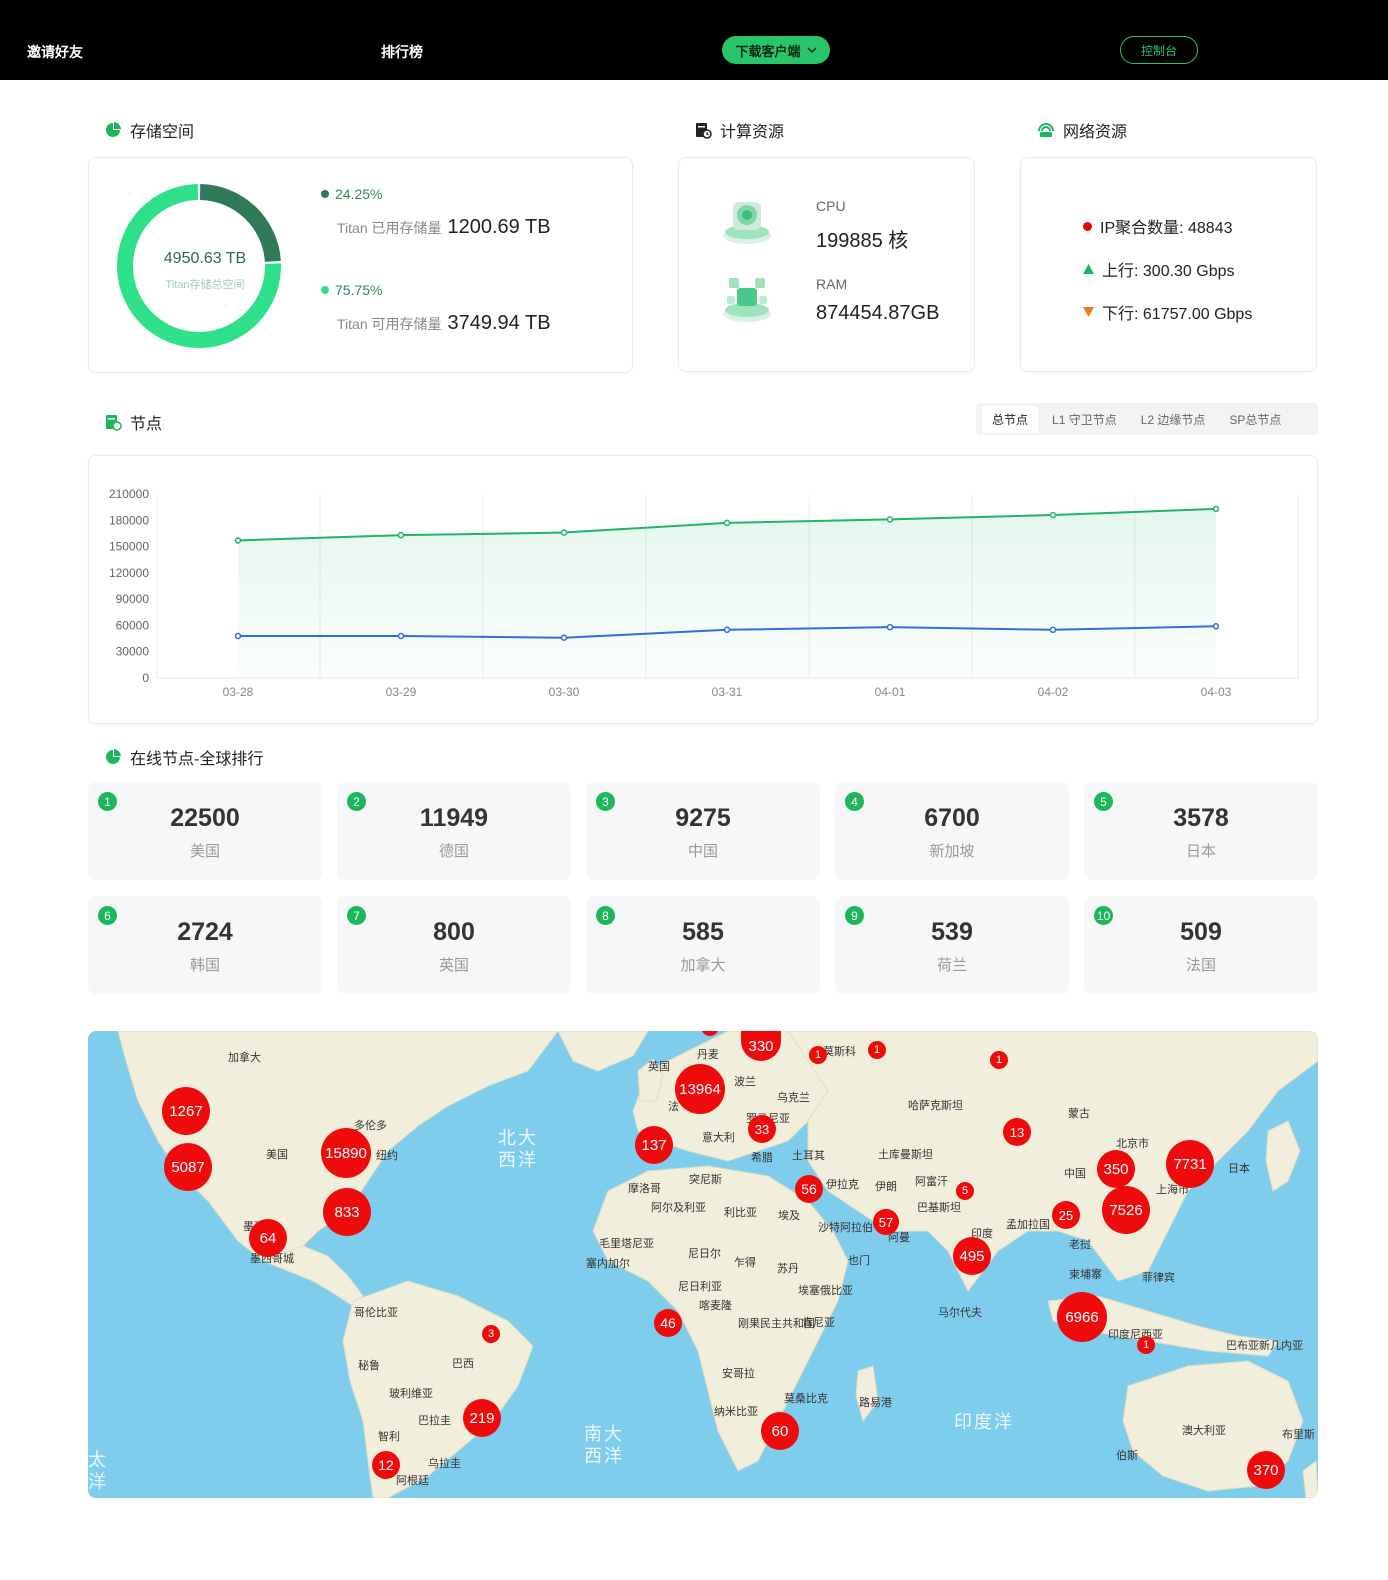  I want to click on nav-ranking-link: 排行榜, so click(402, 52).